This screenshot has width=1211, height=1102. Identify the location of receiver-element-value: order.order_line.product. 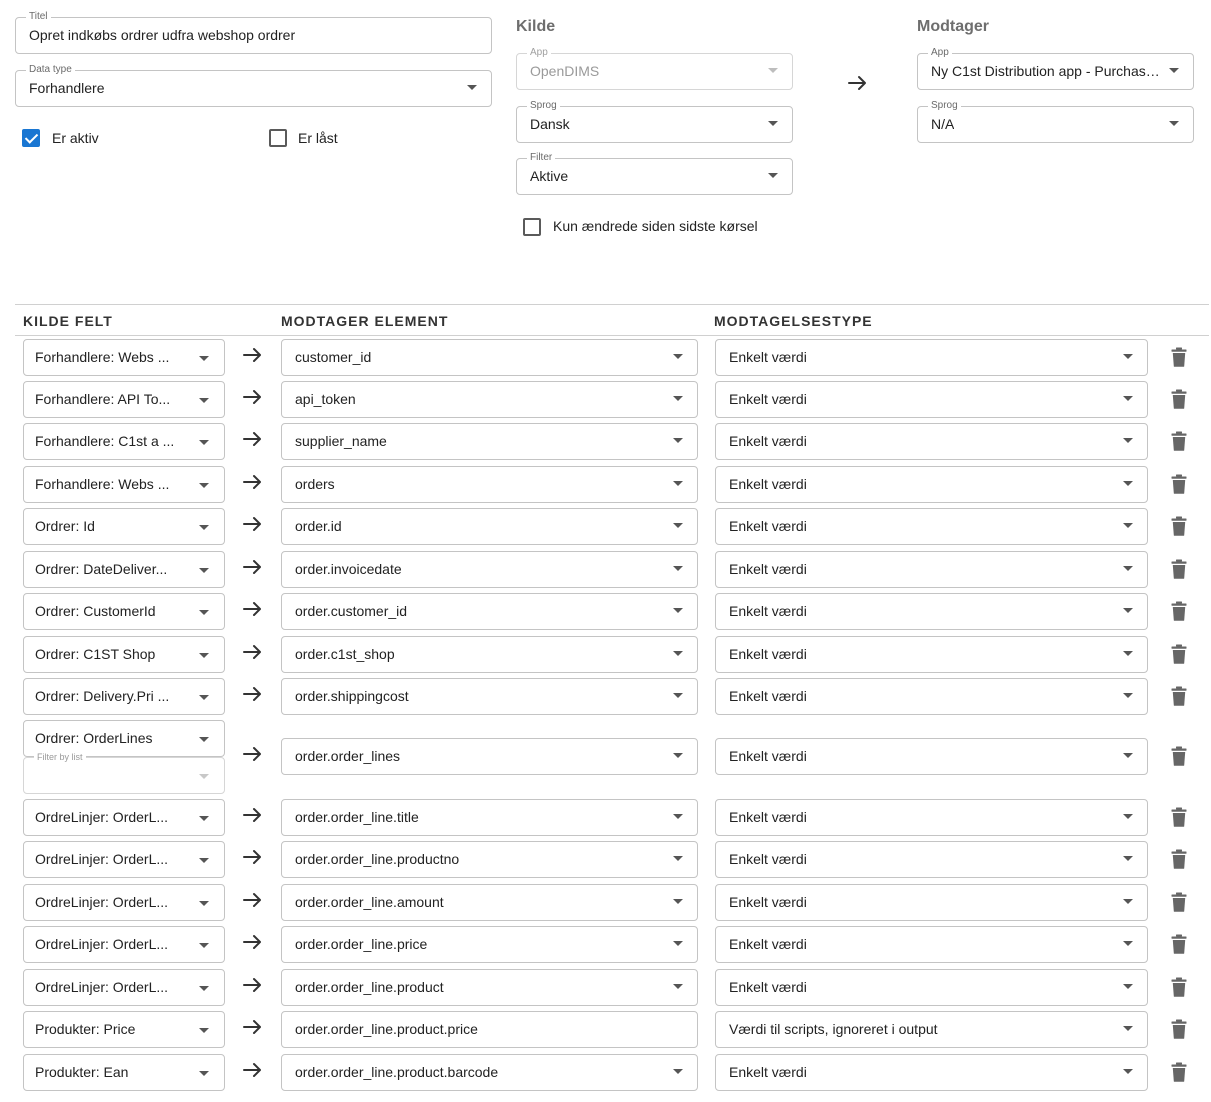
(369, 987).